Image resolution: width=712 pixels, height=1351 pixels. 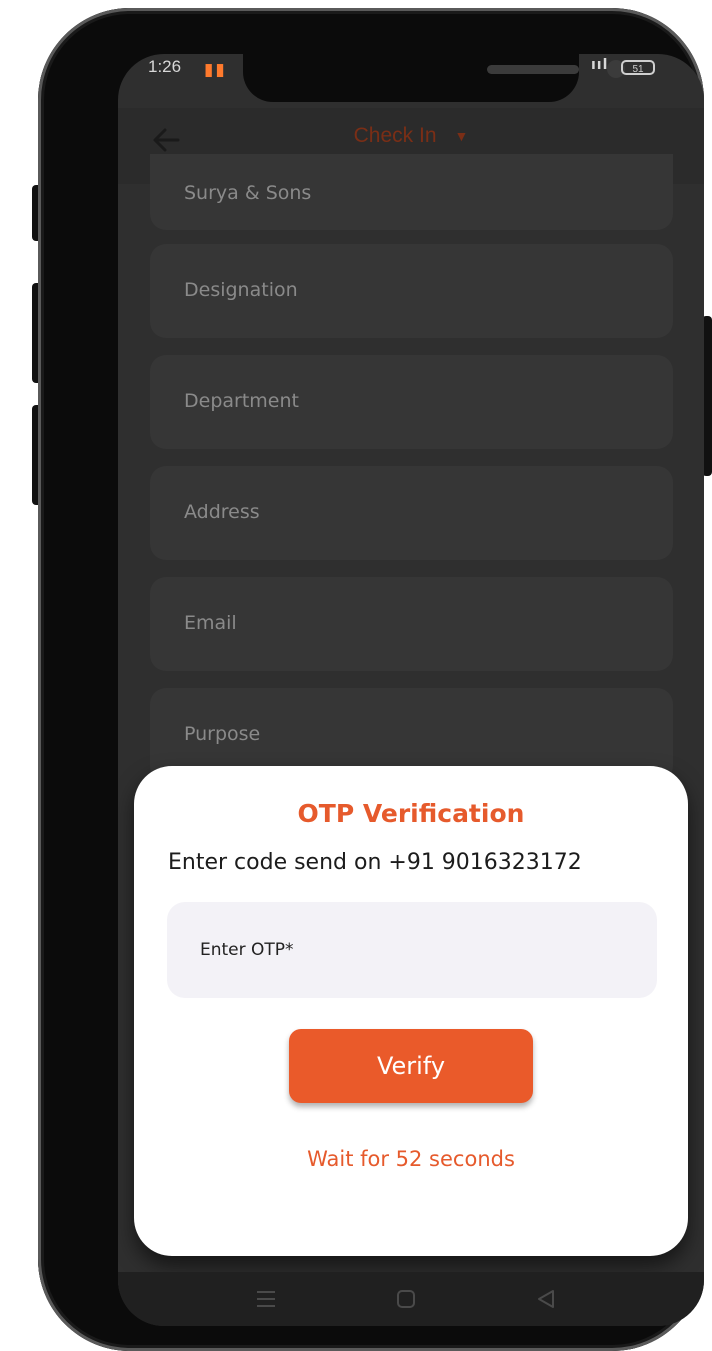 I want to click on home-square-icon, so click(x=406, y=1299).